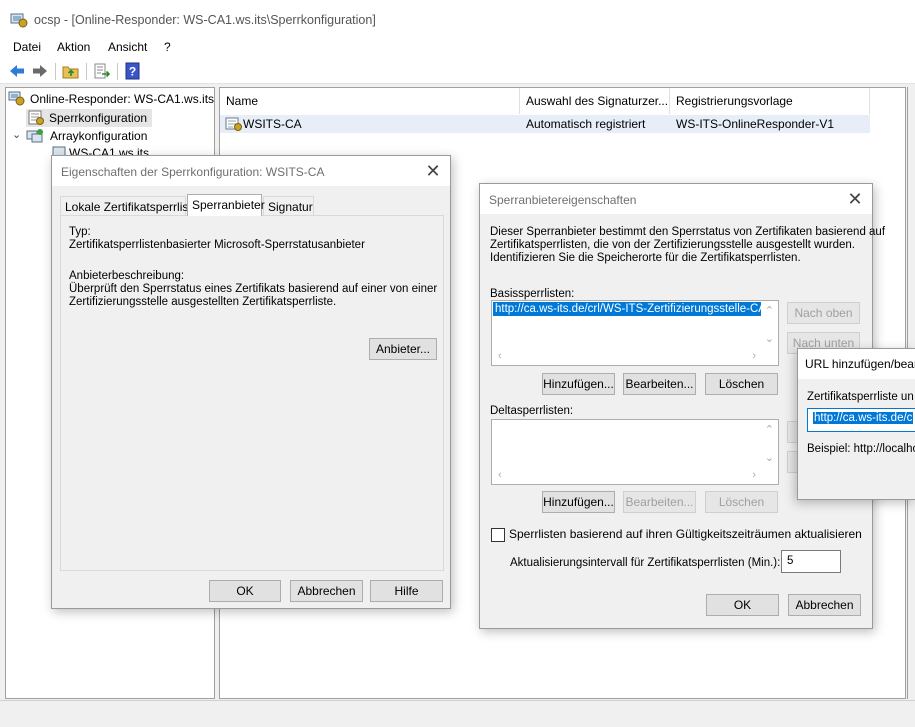  What do you see at coordinates (676, 199) in the screenshot?
I see `dialog-titlebar: Sperranbietereigenschaften ✕` at bounding box center [676, 199].